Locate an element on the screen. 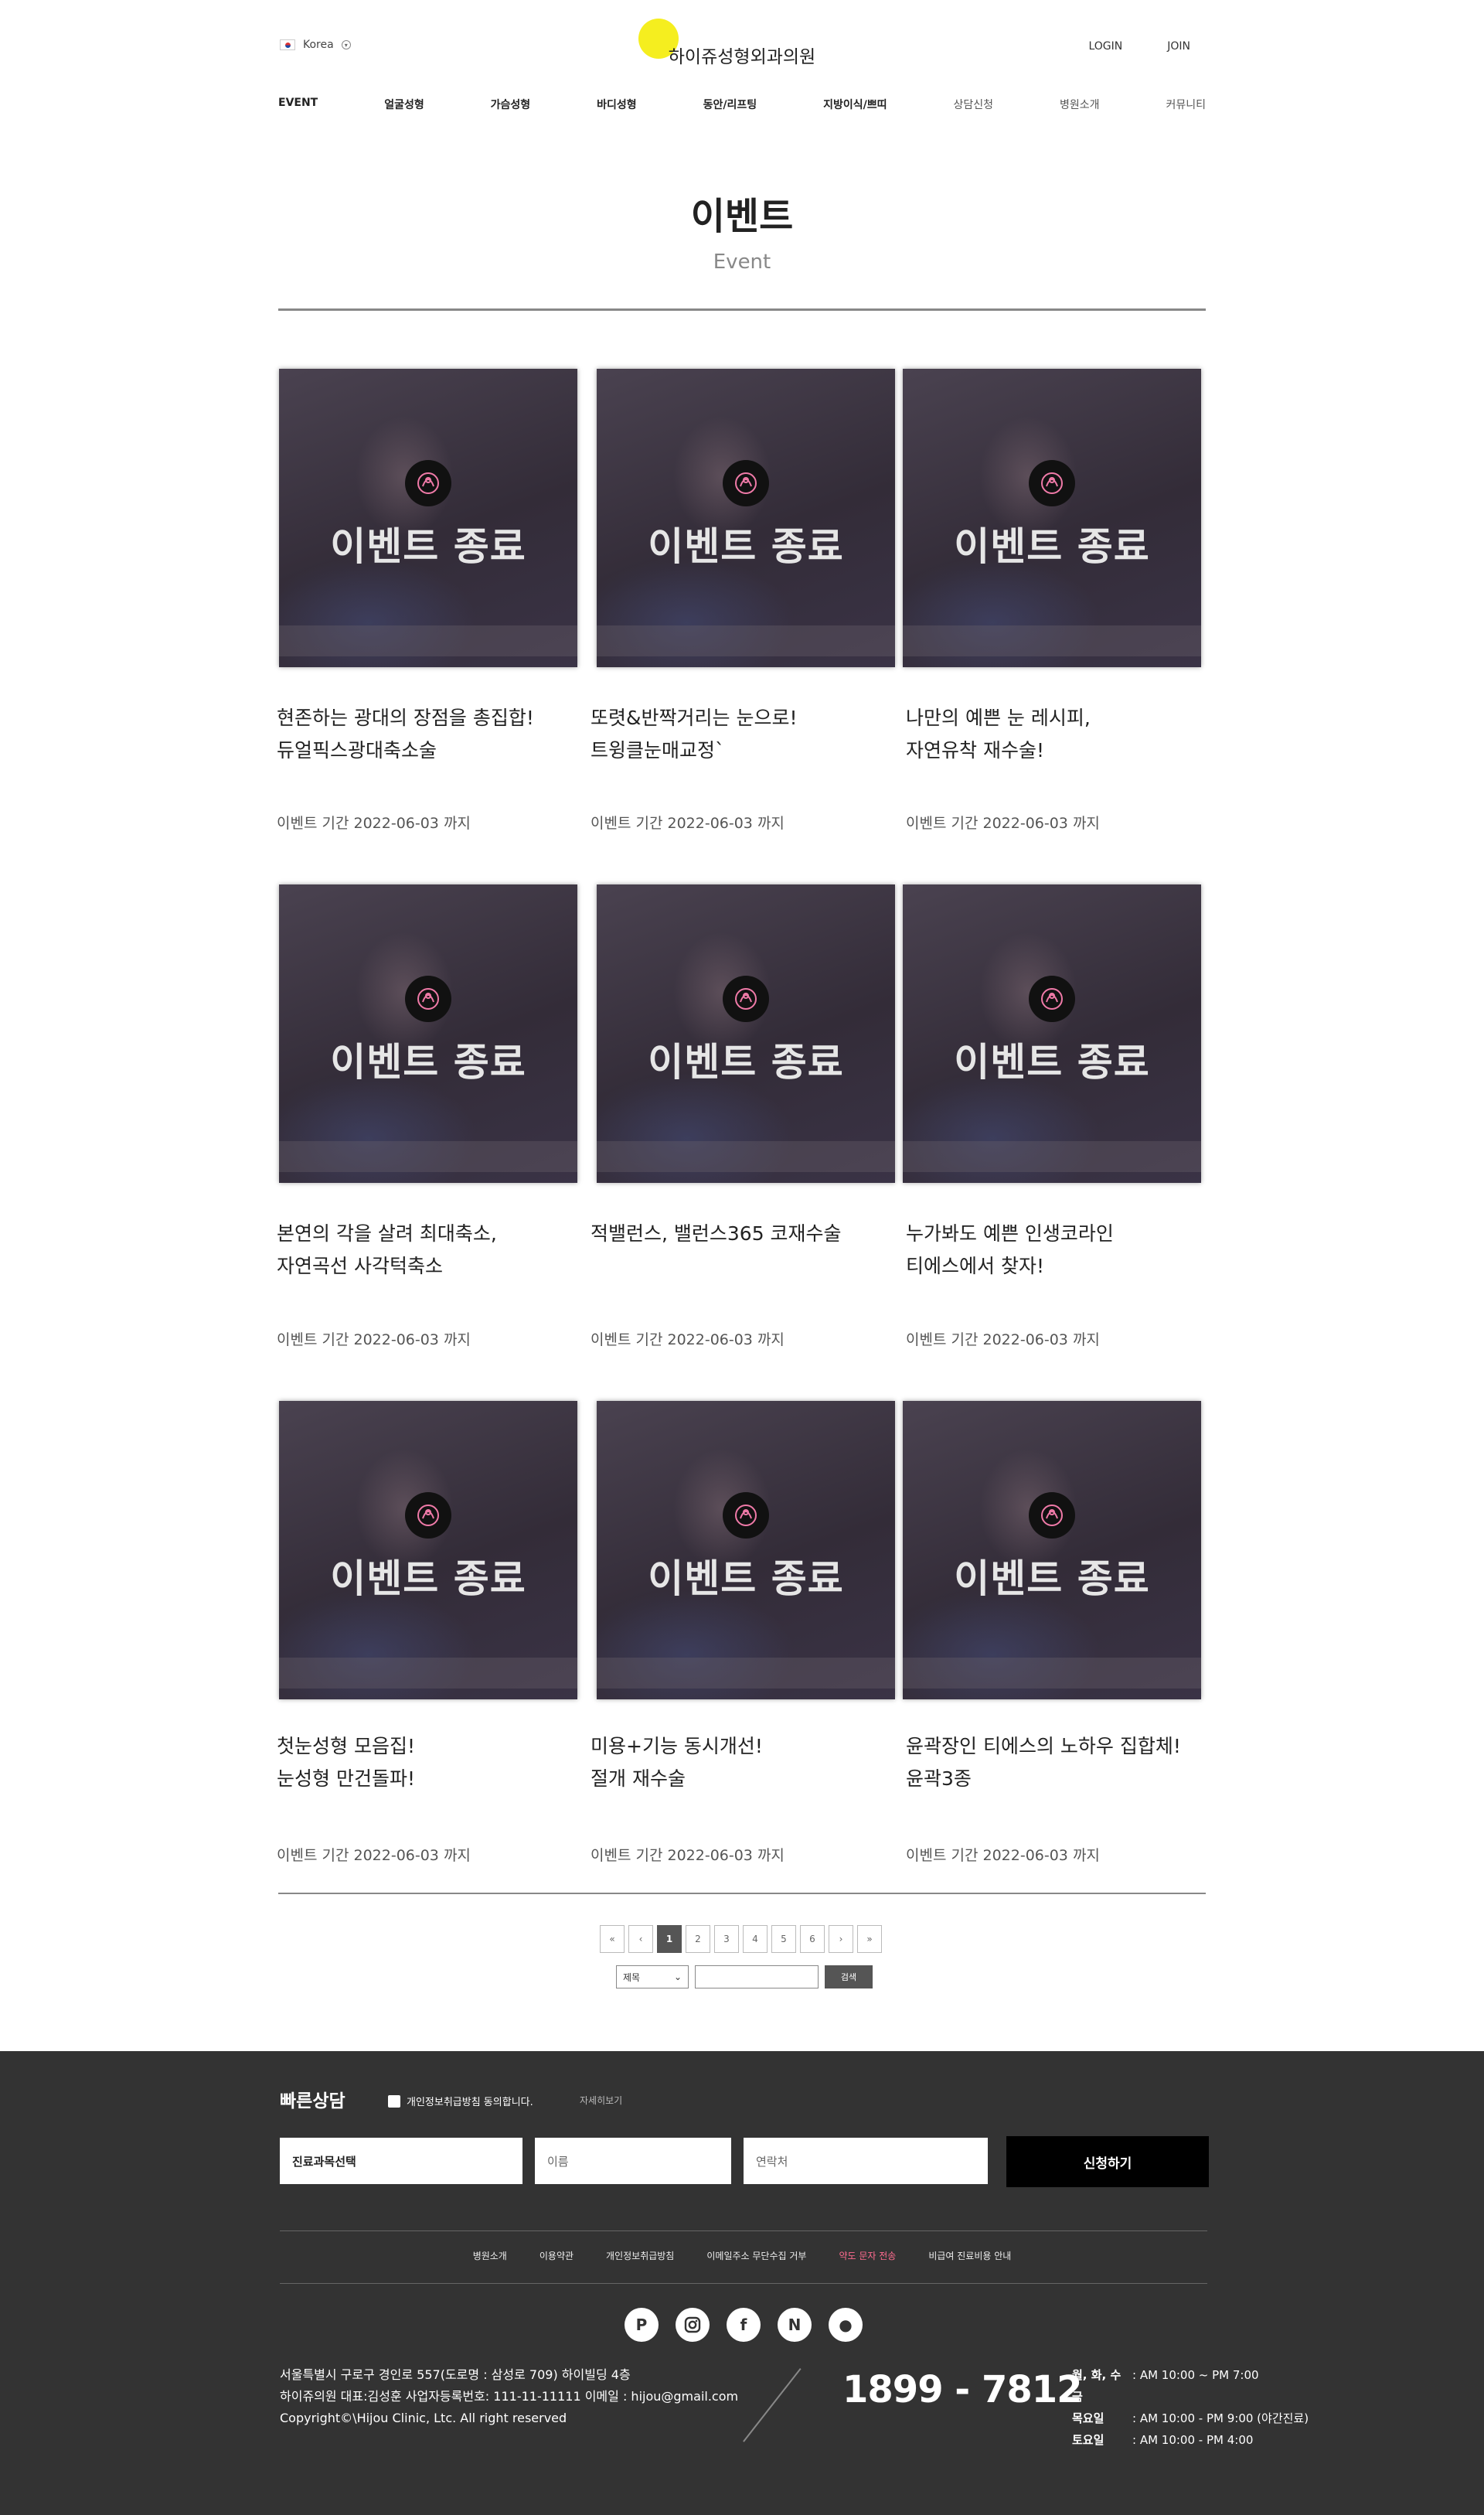 This screenshot has width=1484, height=2515. nav-item-face: 얼굴성형 is located at coordinates (404, 104).